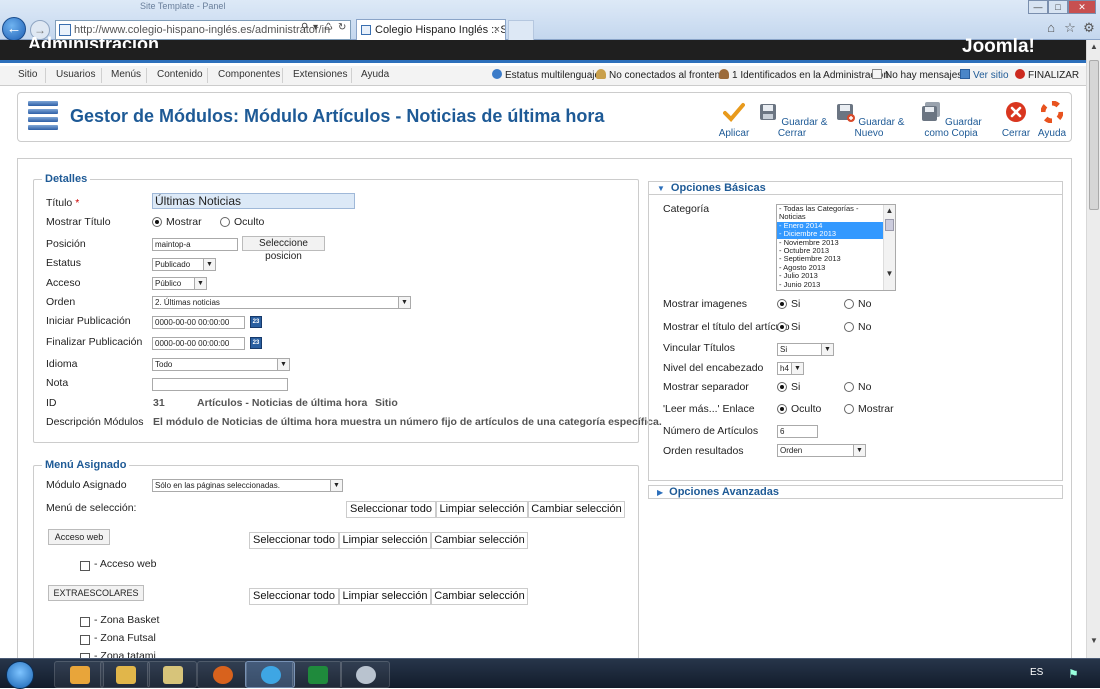 The image size is (1100, 689). What do you see at coordinates (96, 593) in the screenshot?
I see `menu-group-extraescolares: EXTRAESCOLARES` at bounding box center [96, 593].